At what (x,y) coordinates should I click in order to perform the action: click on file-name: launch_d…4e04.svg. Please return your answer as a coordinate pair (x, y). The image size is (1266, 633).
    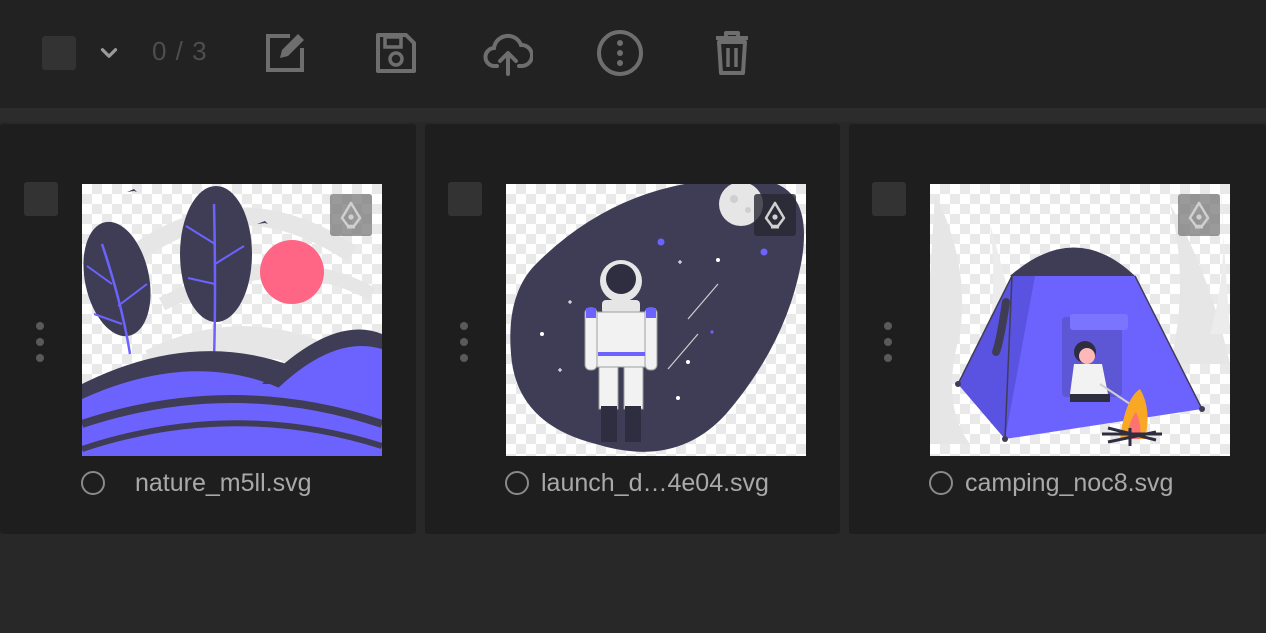
    Looking at the image, I should click on (655, 483).